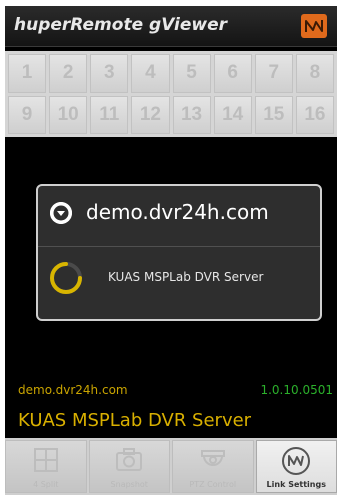 This screenshot has width=345, height=495. Describe the element at coordinates (191, 114) in the screenshot. I see `channel-button: 13` at that location.